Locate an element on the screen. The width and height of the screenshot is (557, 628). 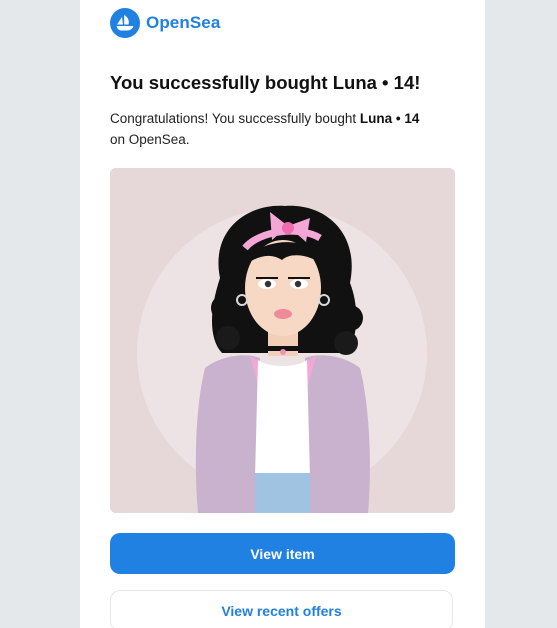
item-name: Luna • 14 is located at coordinates (389, 118).